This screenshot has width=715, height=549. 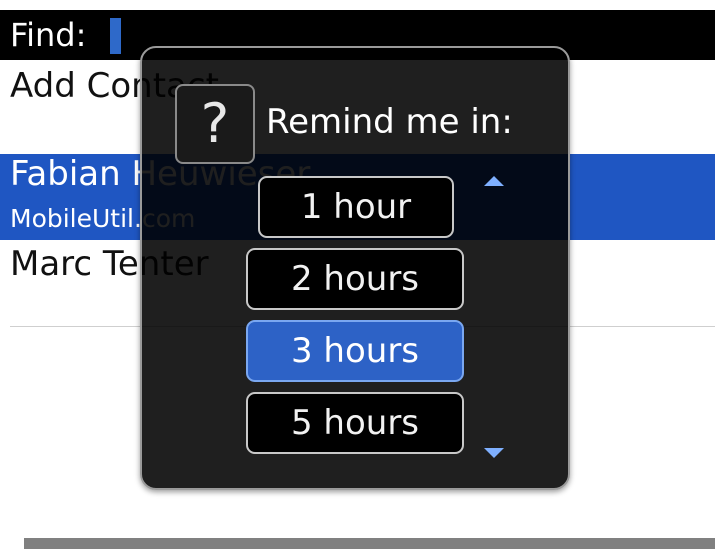 What do you see at coordinates (369, 543) in the screenshot?
I see `bottom-scrollbar` at bounding box center [369, 543].